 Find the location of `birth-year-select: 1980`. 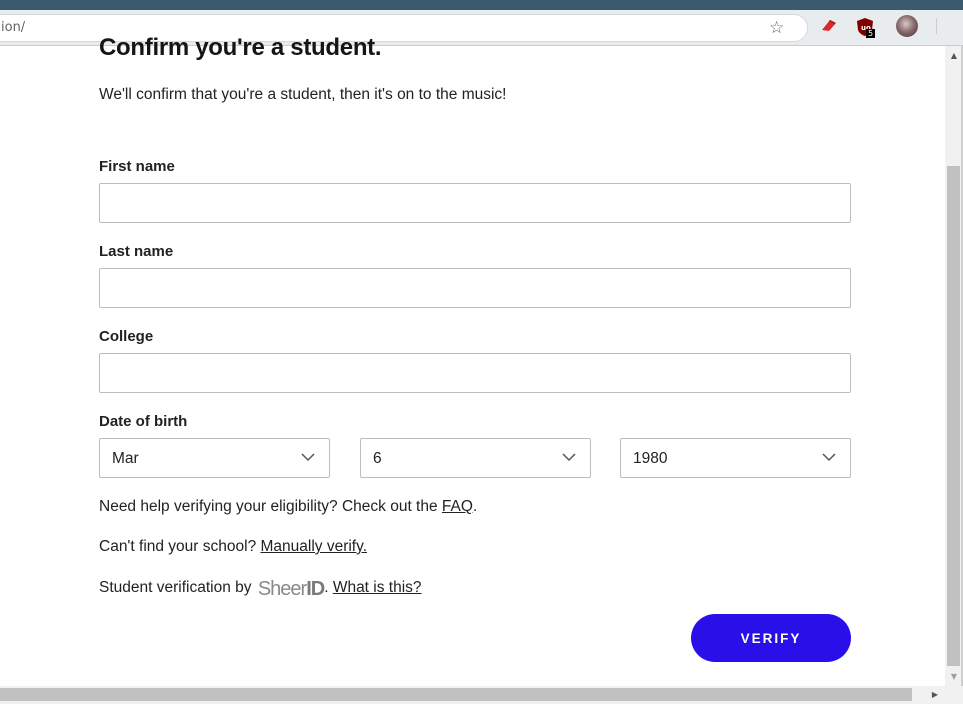

birth-year-select: 1980 is located at coordinates (735, 458).